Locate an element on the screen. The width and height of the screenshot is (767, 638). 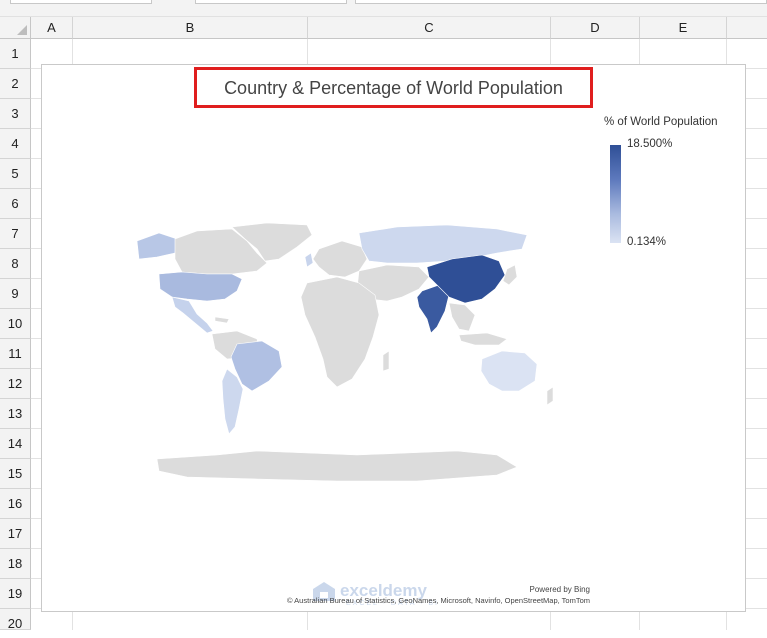
powered-by-bing: Powered by Bing is located at coordinates (559, 589).